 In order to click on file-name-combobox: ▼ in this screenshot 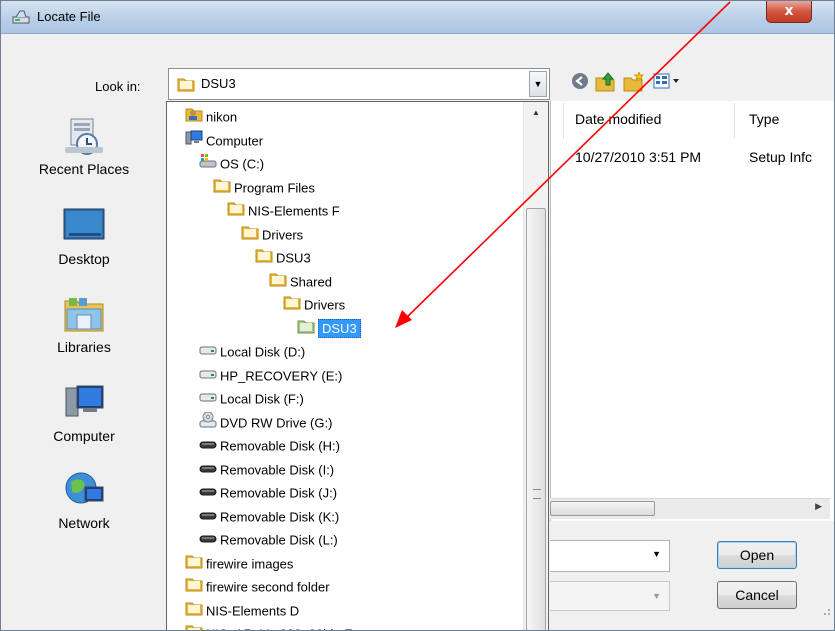, I will do `click(610, 556)`.